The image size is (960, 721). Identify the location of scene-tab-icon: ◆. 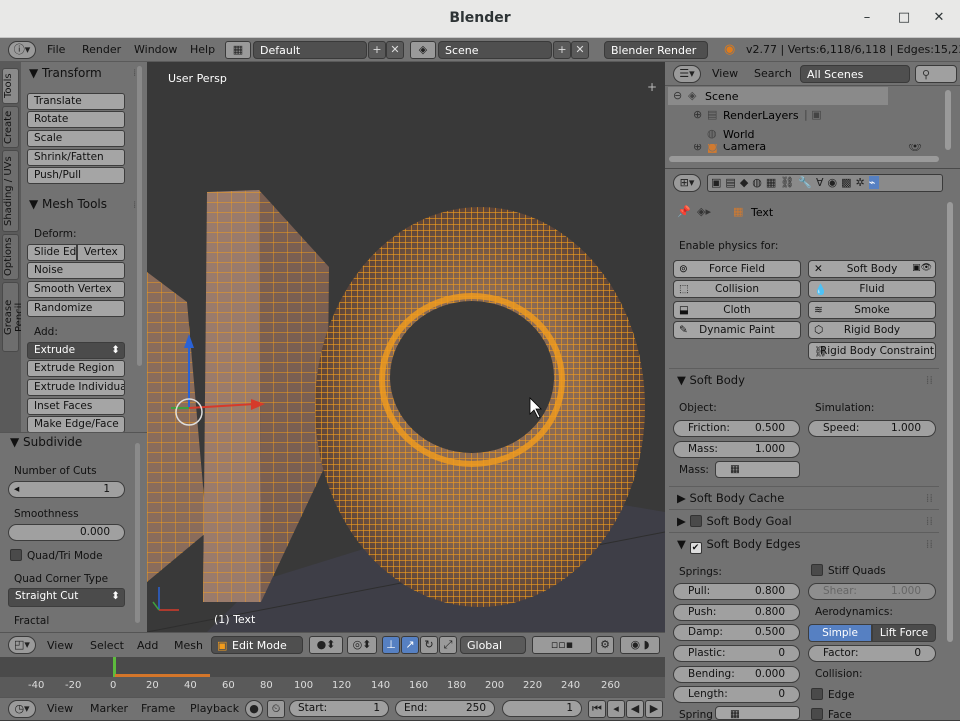
(746, 182).